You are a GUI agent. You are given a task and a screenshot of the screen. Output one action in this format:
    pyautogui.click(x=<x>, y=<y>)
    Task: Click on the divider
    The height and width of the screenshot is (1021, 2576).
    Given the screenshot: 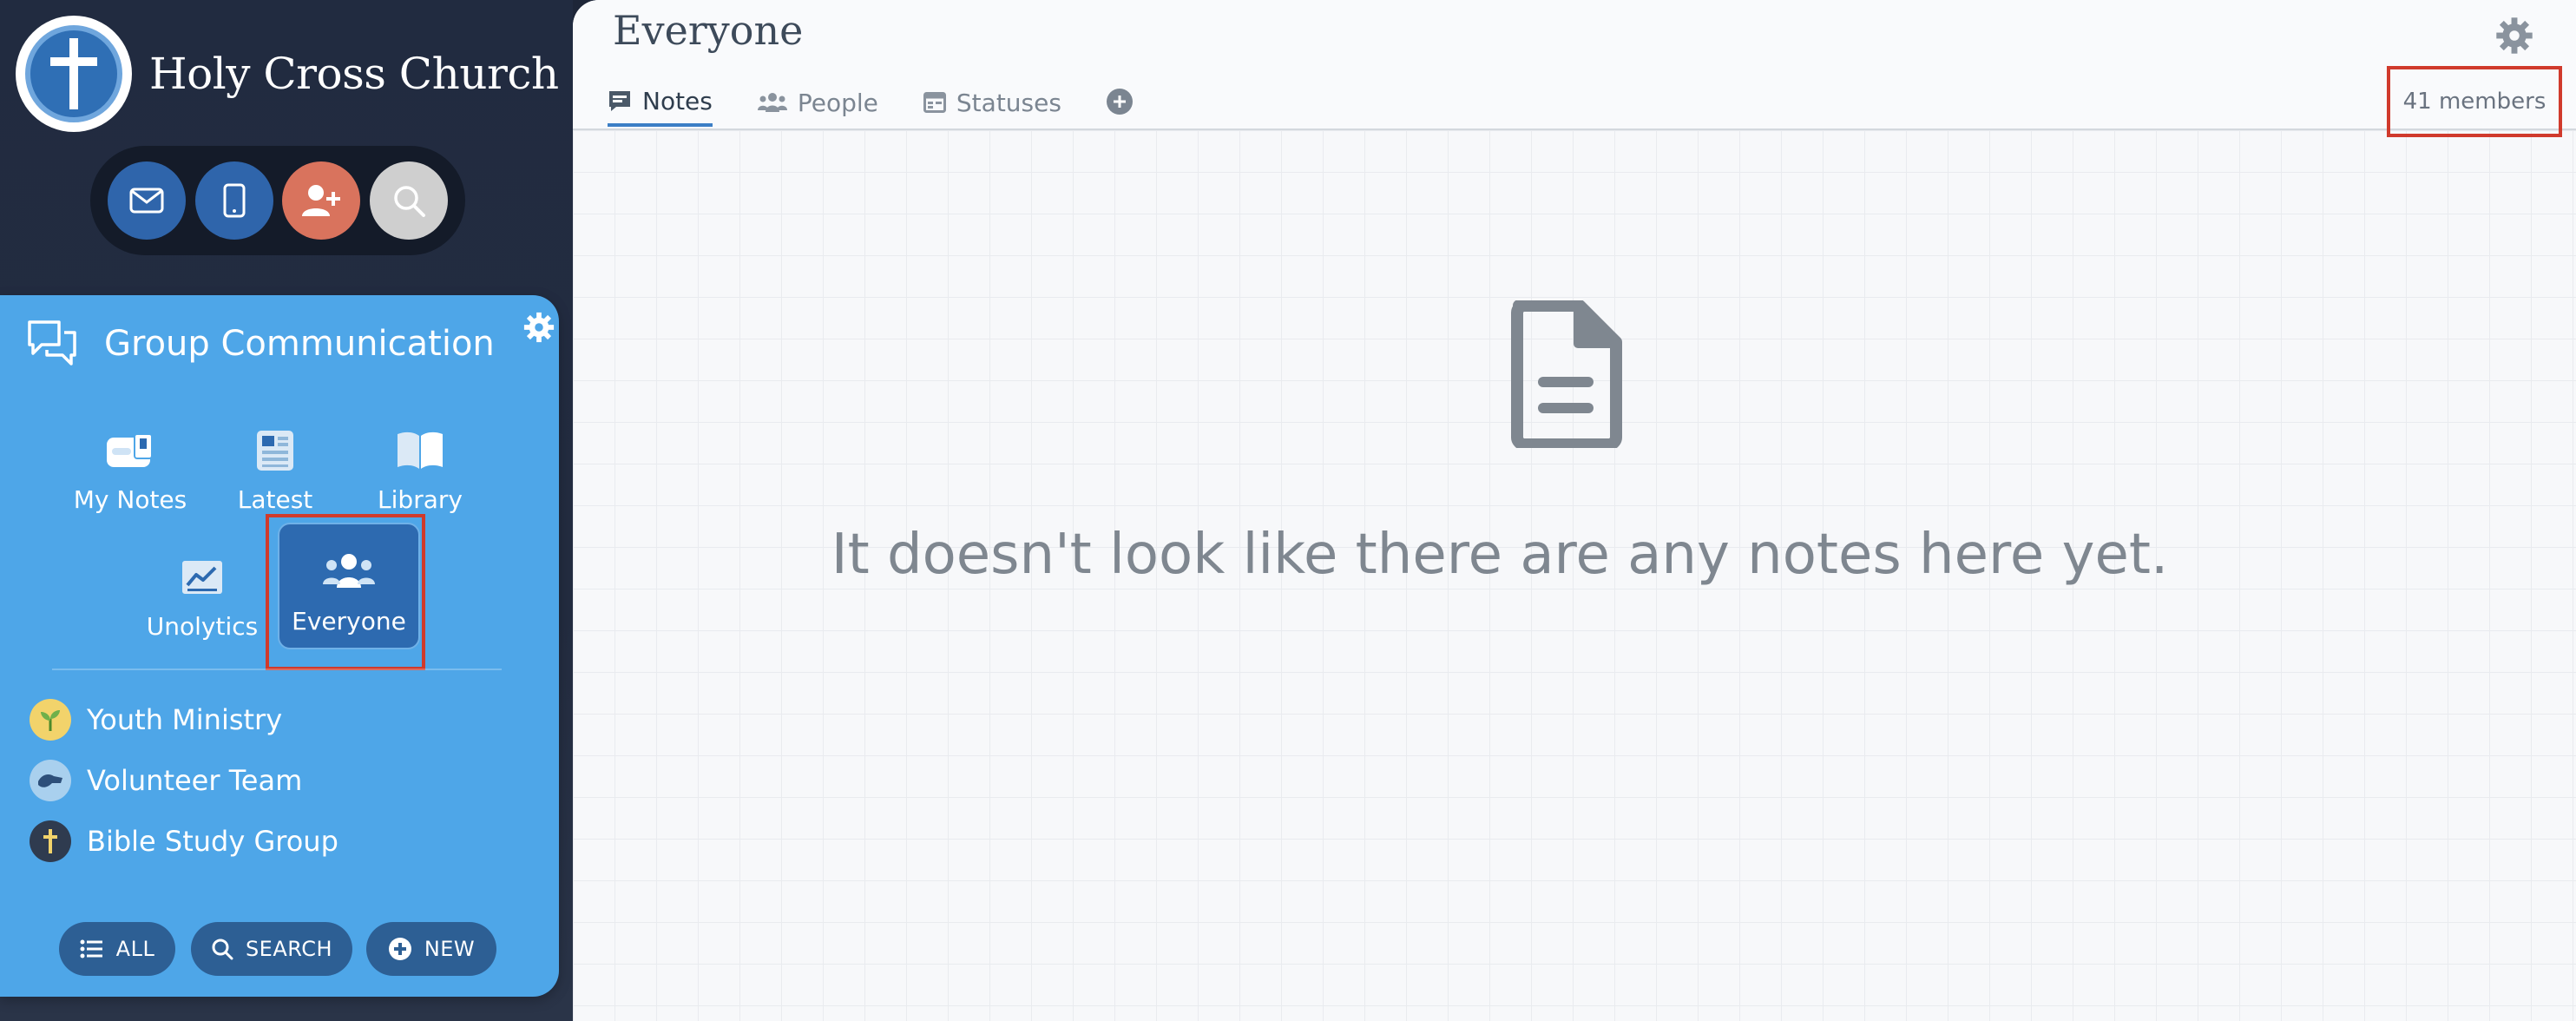 What is the action you would take?
    pyautogui.click(x=277, y=669)
    